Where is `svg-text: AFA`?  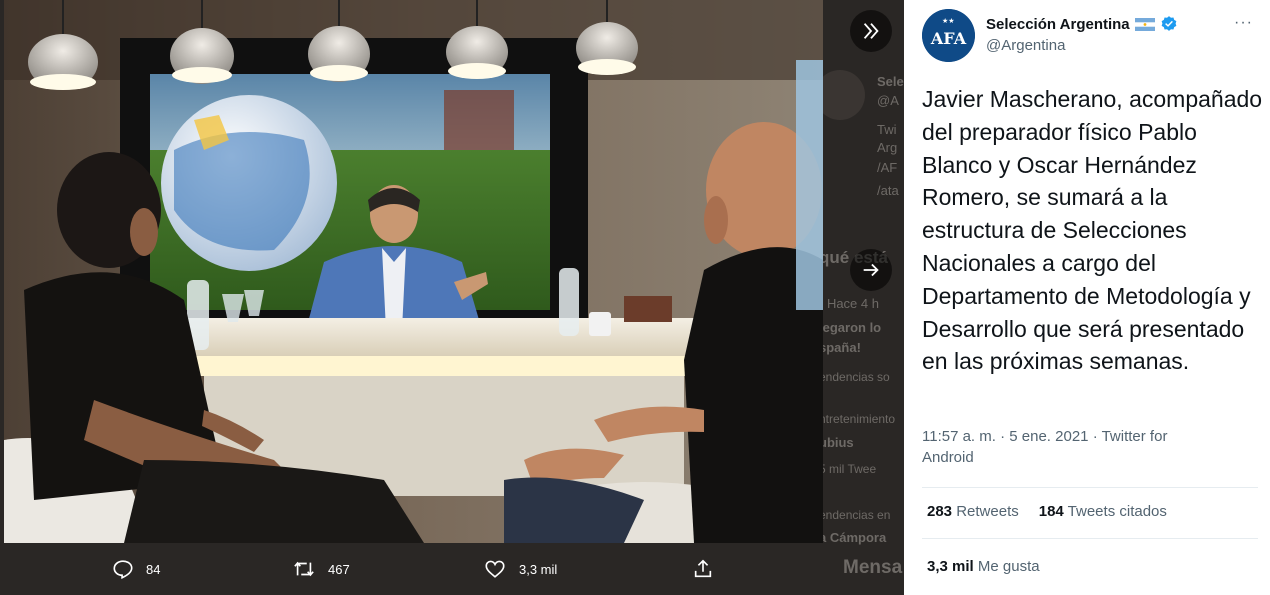 svg-text: AFA is located at coordinates (948, 38).